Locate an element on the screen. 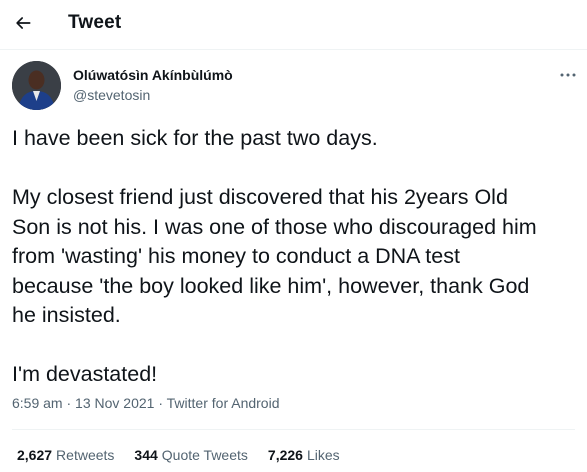 The height and width of the screenshot is (472, 587). quote-tweets-count: 344 is located at coordinates (146, 455).